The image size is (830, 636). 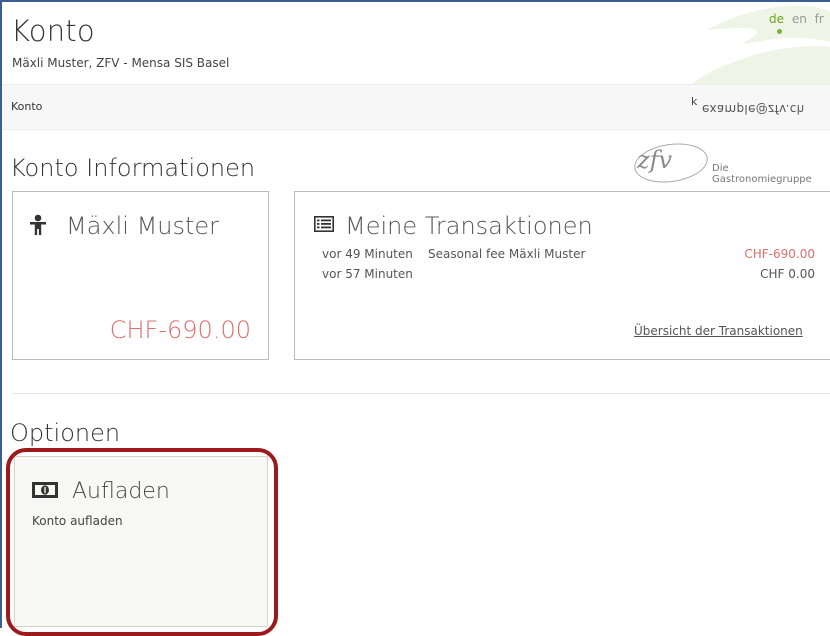 What do you see at coordinates (572, 275) in the screenshot?
I see `transaction-row: vor 57 Minuten CHF 0.00` at bounding box center [572, 275].